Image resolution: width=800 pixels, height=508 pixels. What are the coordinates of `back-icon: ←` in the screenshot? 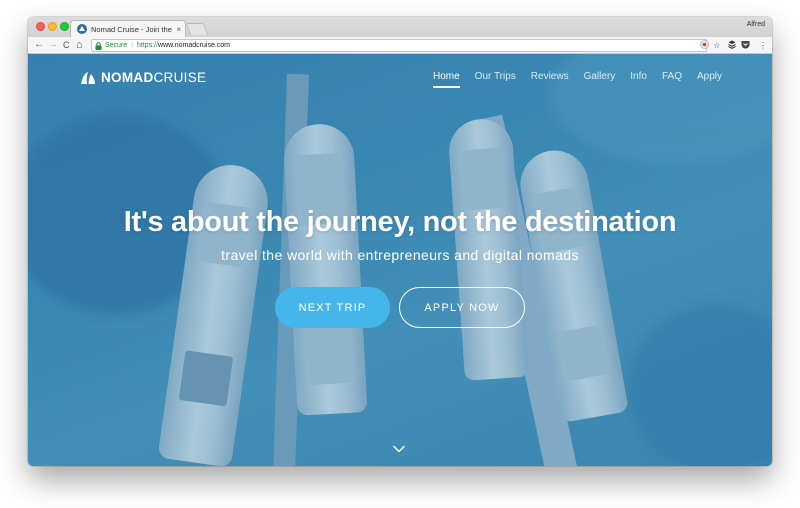 It's located at (39, 45).